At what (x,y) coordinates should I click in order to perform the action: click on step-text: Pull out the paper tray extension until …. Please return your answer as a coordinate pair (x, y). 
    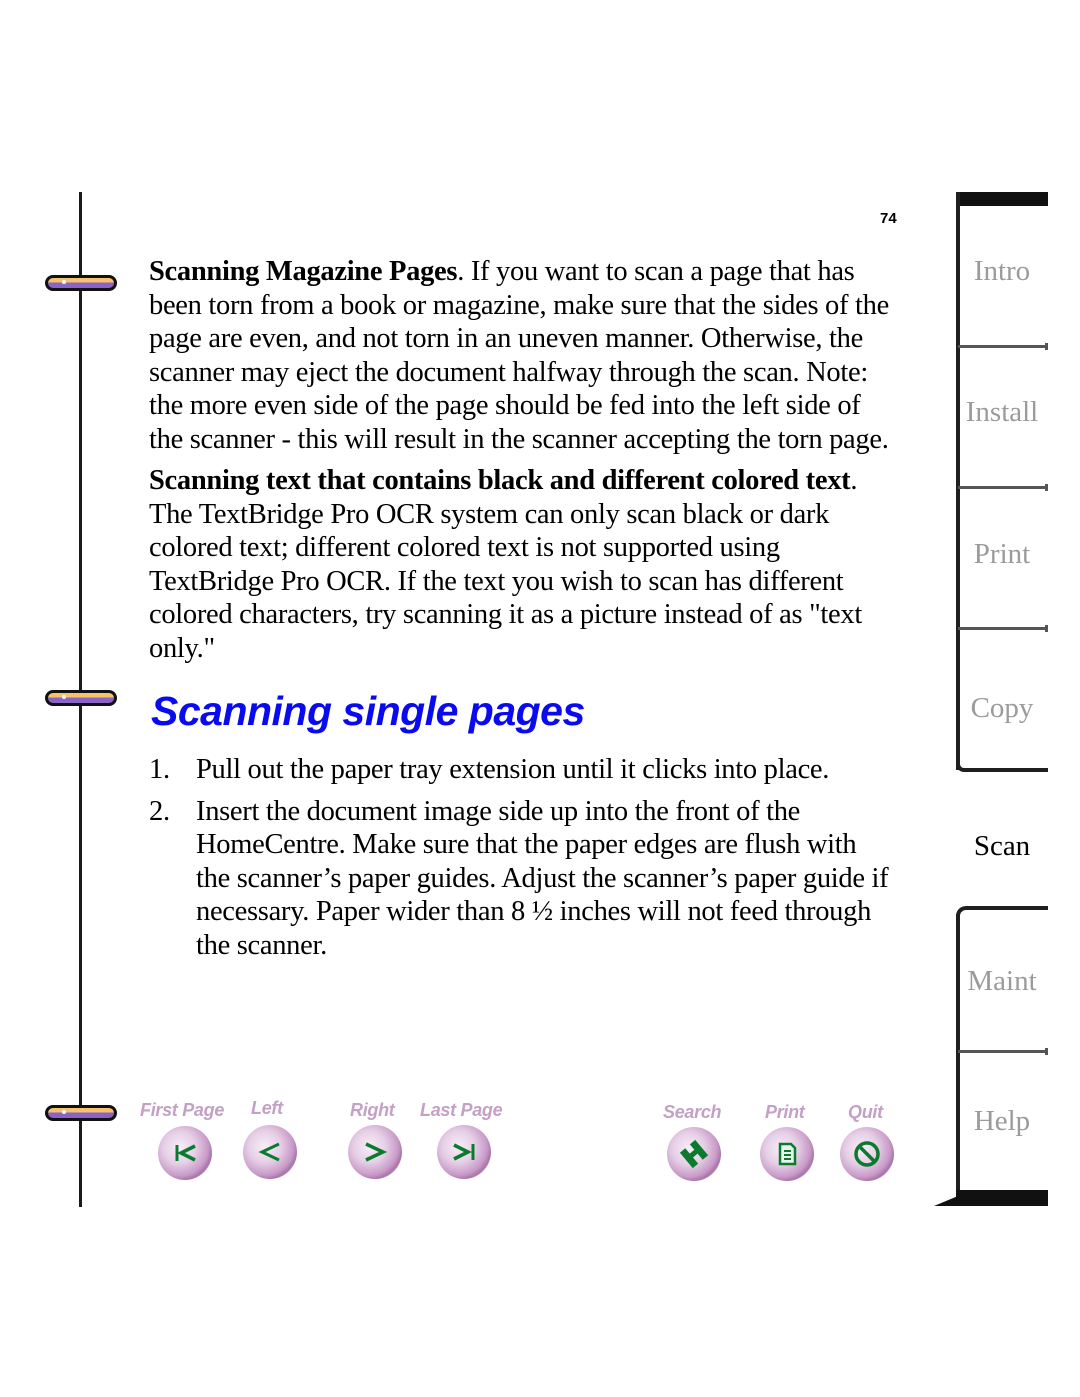
    Looking at the image, I should click on (513, 769).